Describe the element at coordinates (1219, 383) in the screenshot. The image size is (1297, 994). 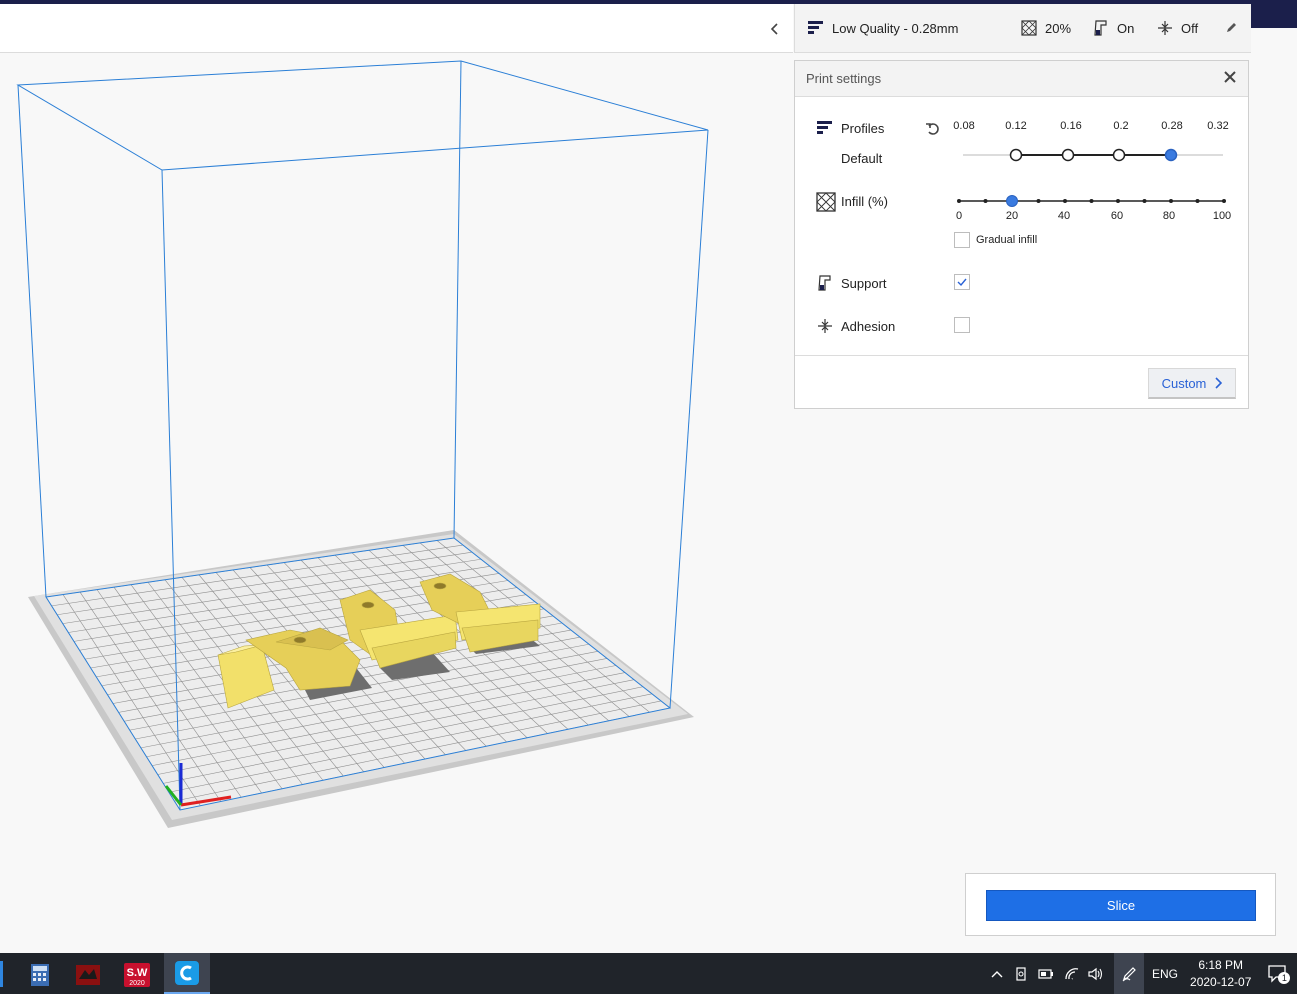
I see `chevron-right-icon` at that location.